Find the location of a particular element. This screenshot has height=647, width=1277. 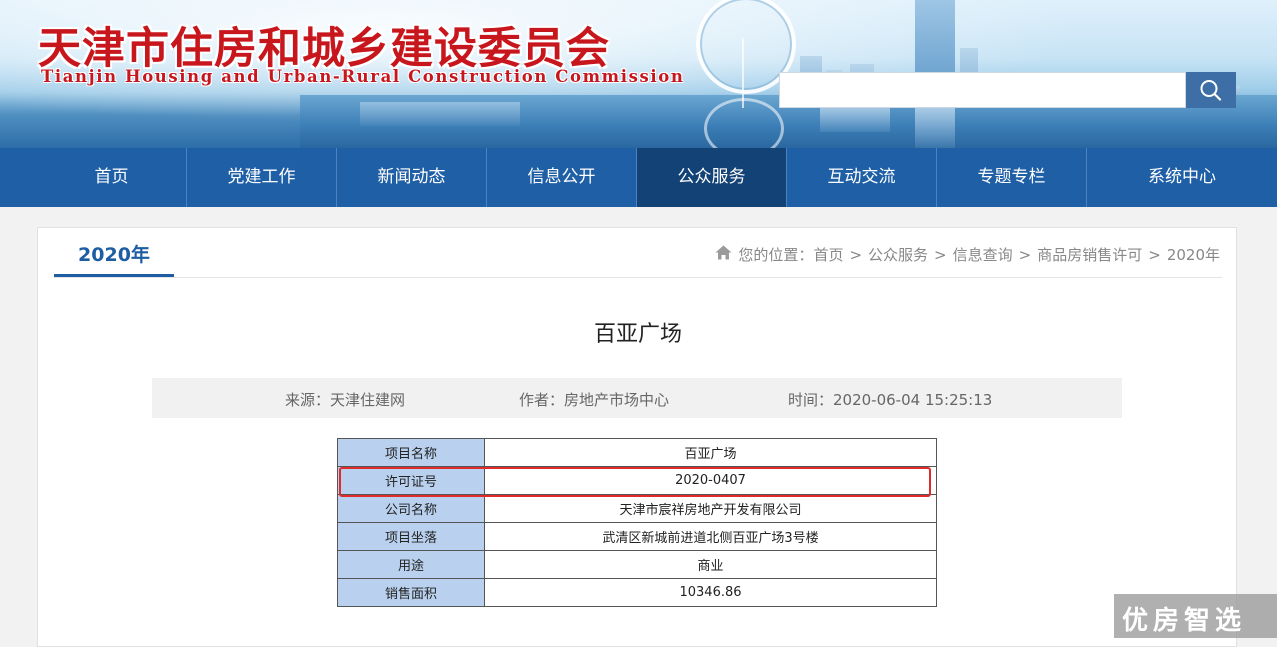

table-row: 项目名称 百亚广场 is located at coordinates (637, 452).